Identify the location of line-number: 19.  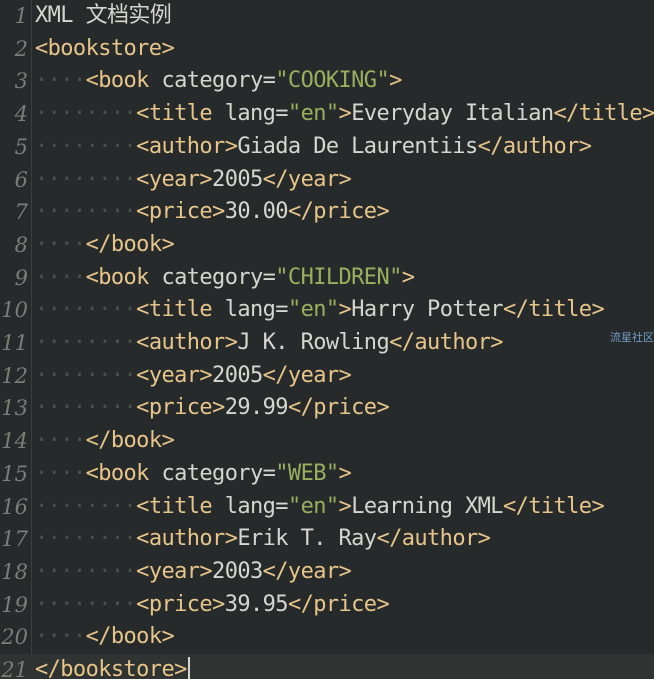
(14, 604).